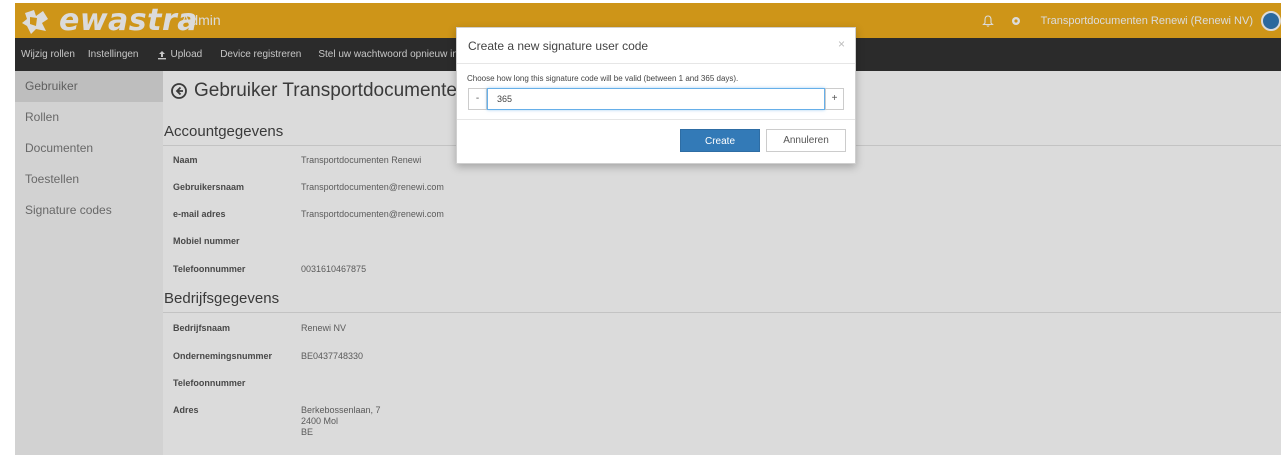 The width and height of the screenshot is (1281, 455). I want to click on dialog-title: Create a new signature user code, so click(558, 46).